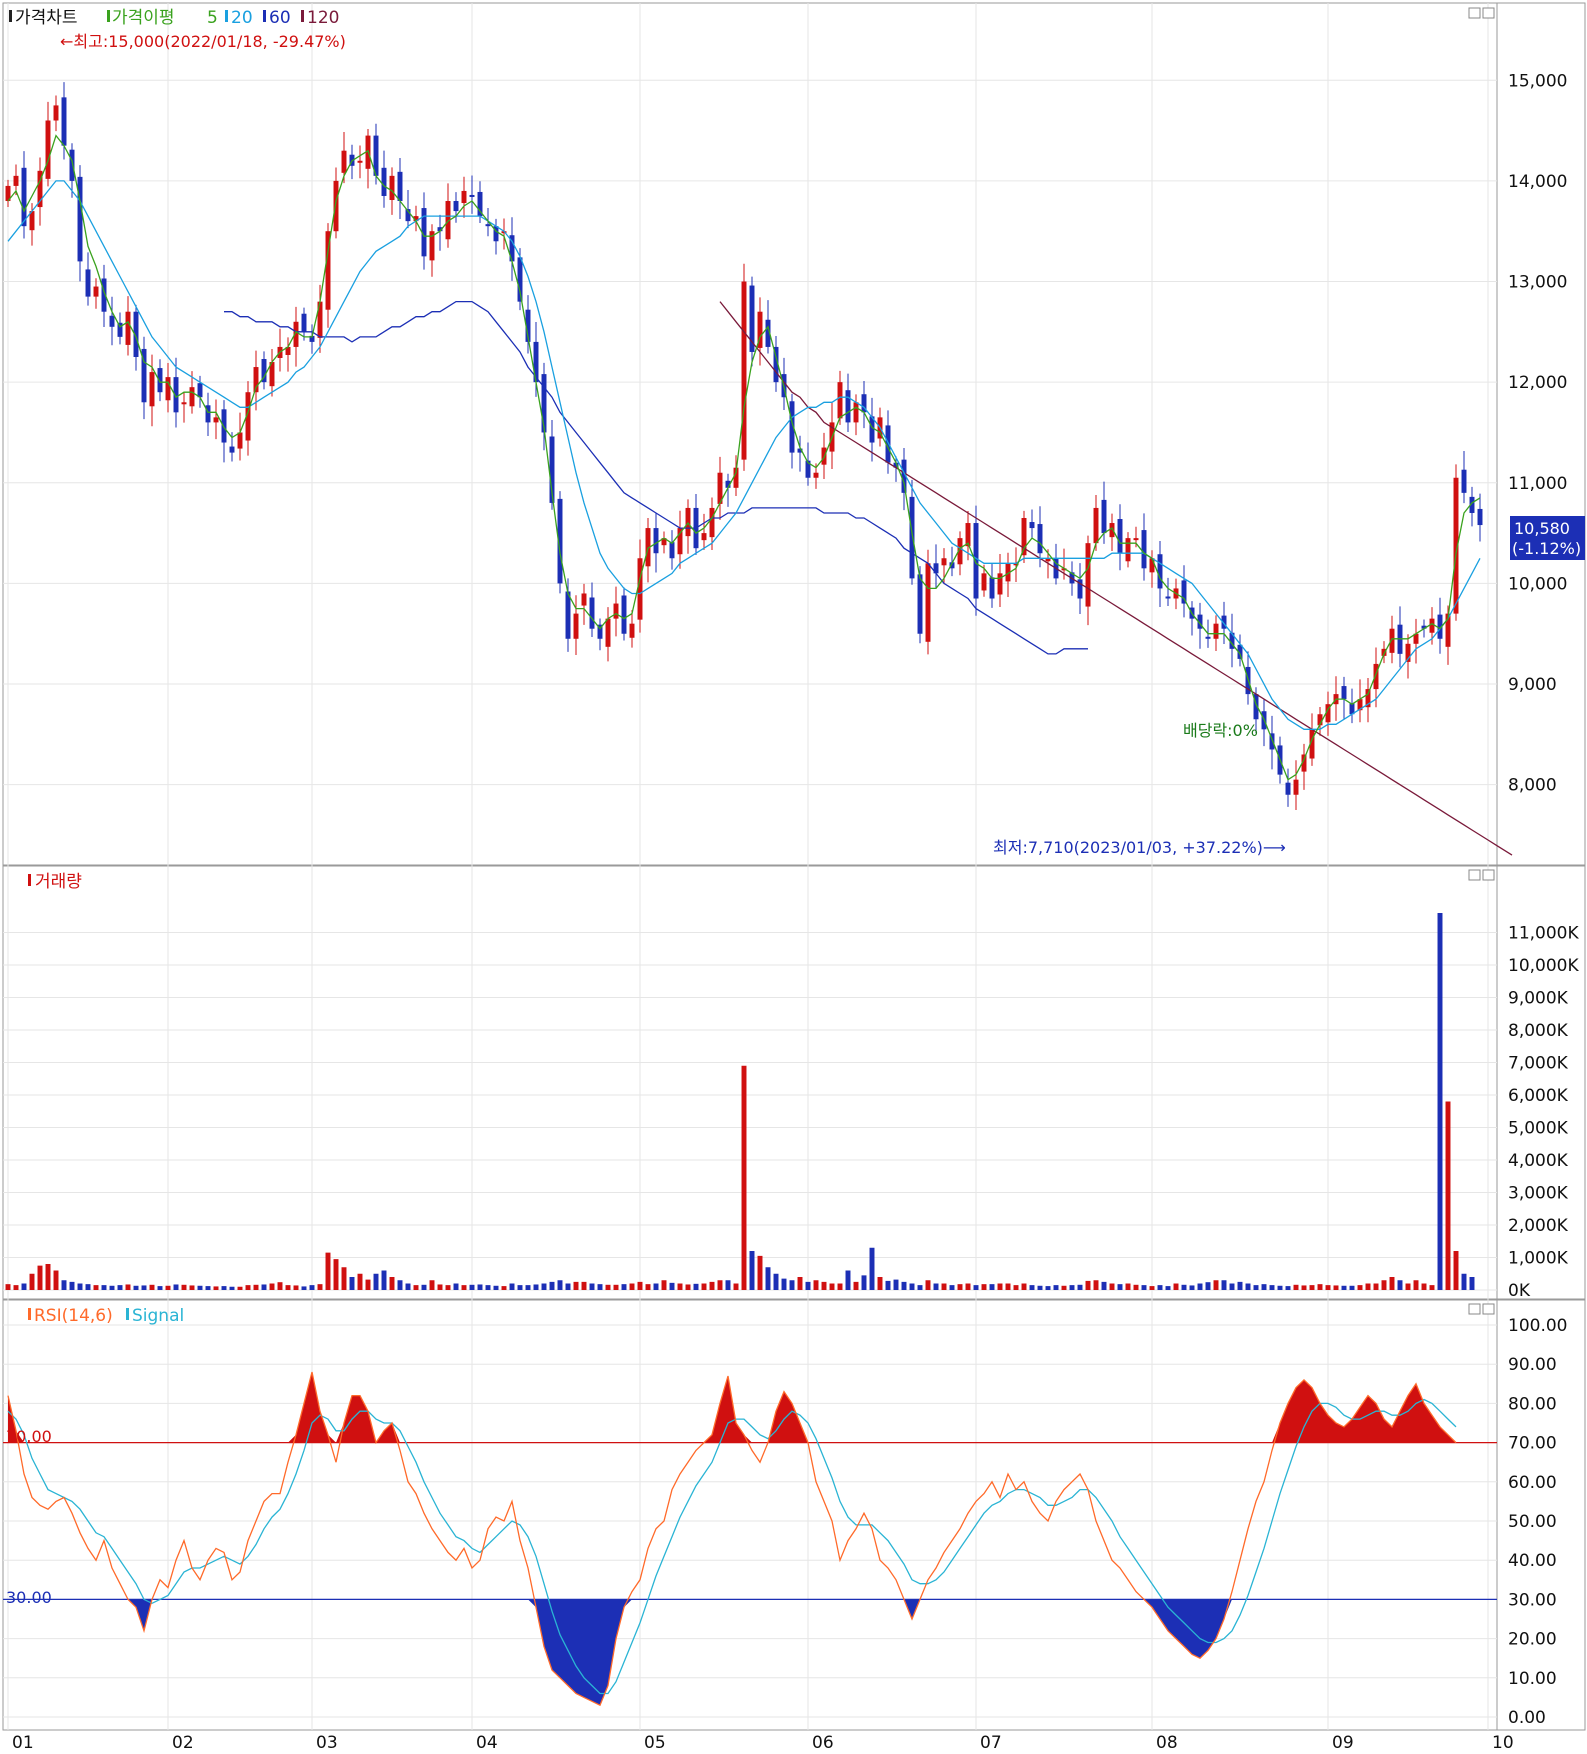 The height and width of the screenshot is (1754, 1587). What do you see at coordinates (487, 1743) in the screenshot?
I see `month-tick-label: 04` at bounding box center [487, 1743].